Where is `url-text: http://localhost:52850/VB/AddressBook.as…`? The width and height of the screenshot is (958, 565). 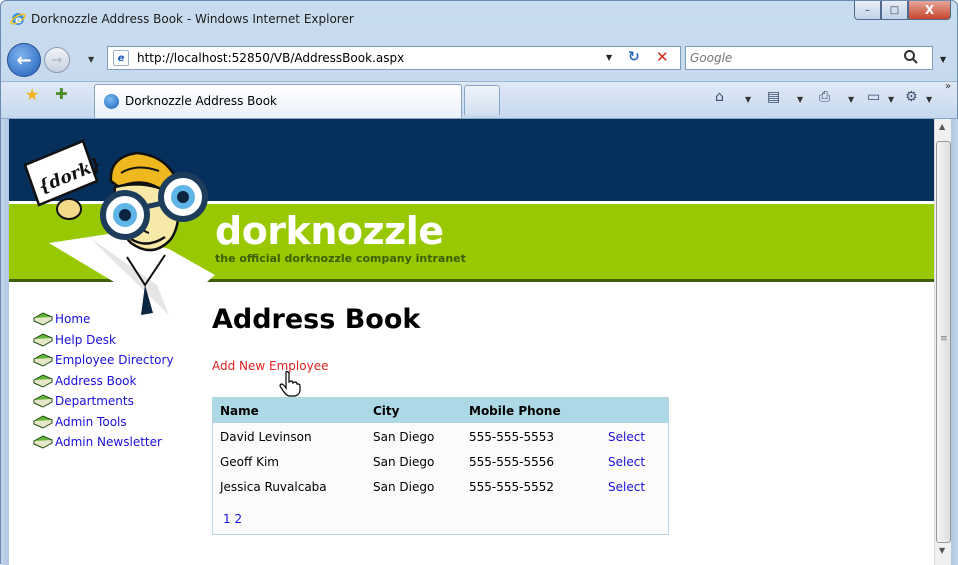
url-text: http://localhost:52850/VB/AddressBook.as… is located at coordinates (270, 58).